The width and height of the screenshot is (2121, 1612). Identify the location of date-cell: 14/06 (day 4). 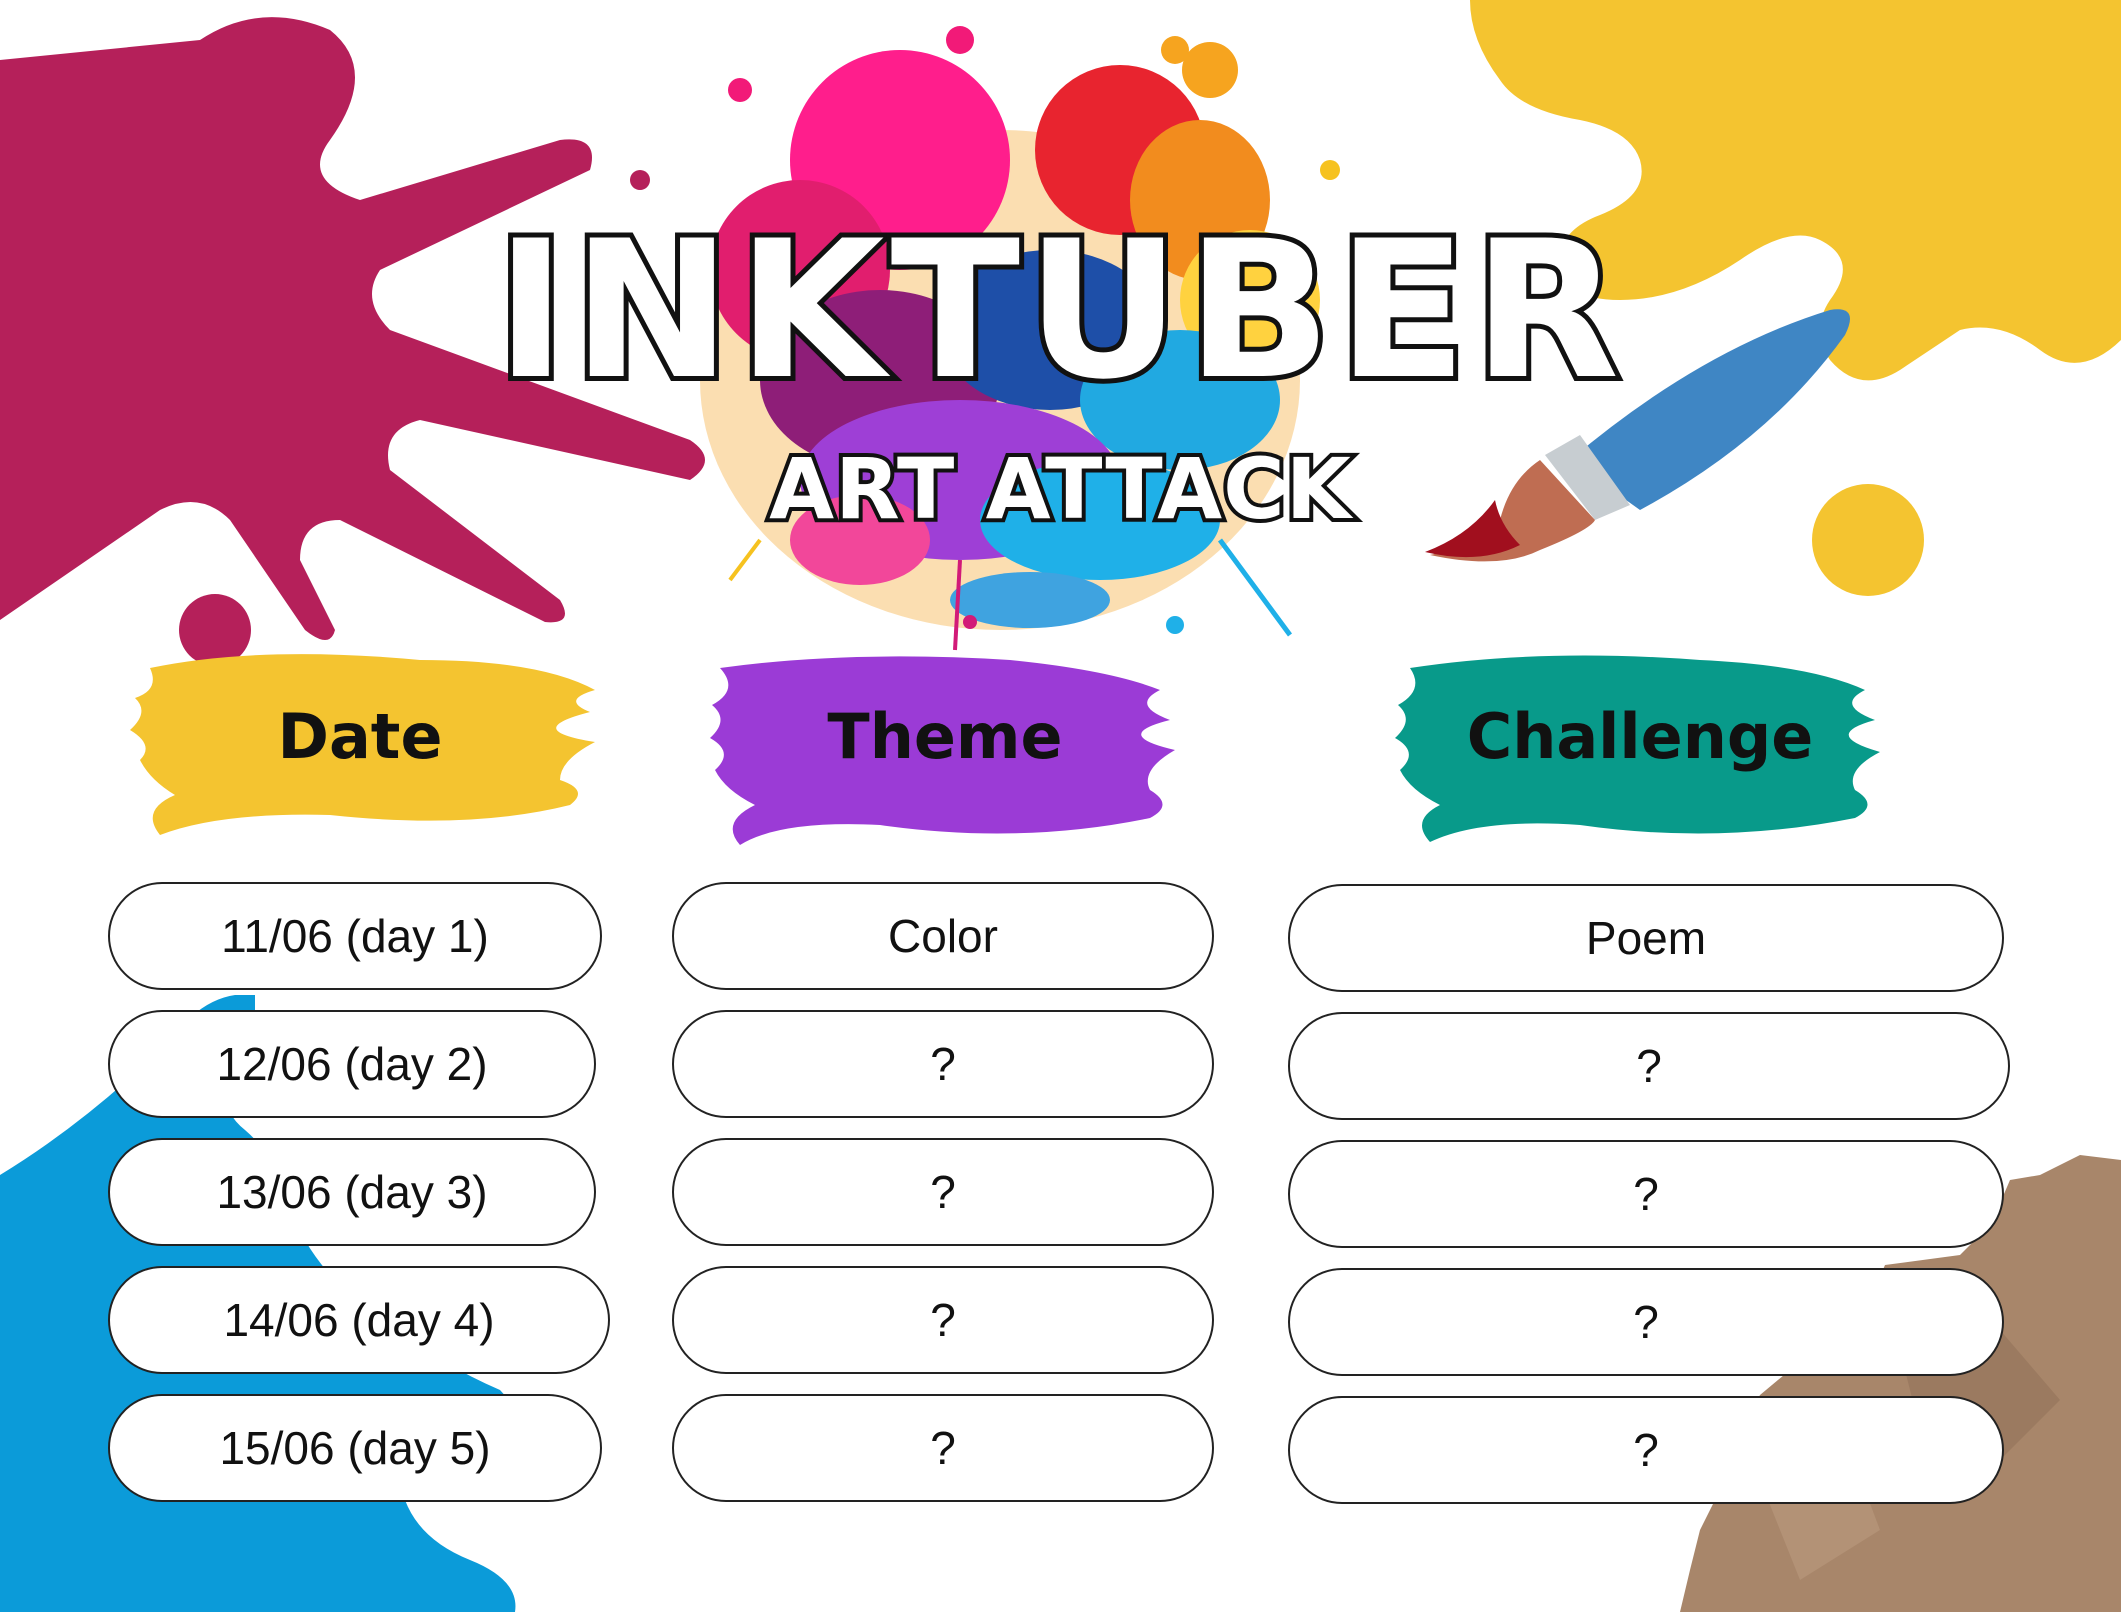
(359, 1320).